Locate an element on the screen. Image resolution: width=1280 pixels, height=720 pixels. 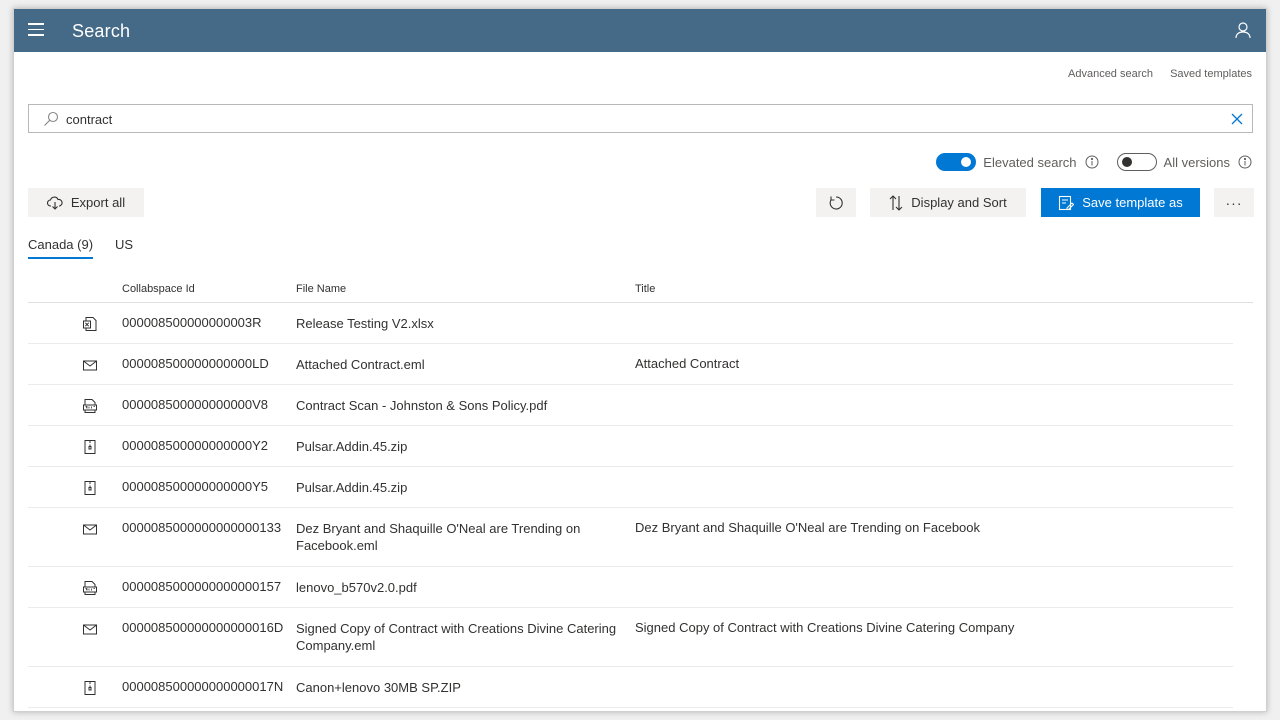
search-options: Elevated search All versions is located at coordinates (1094, 162).